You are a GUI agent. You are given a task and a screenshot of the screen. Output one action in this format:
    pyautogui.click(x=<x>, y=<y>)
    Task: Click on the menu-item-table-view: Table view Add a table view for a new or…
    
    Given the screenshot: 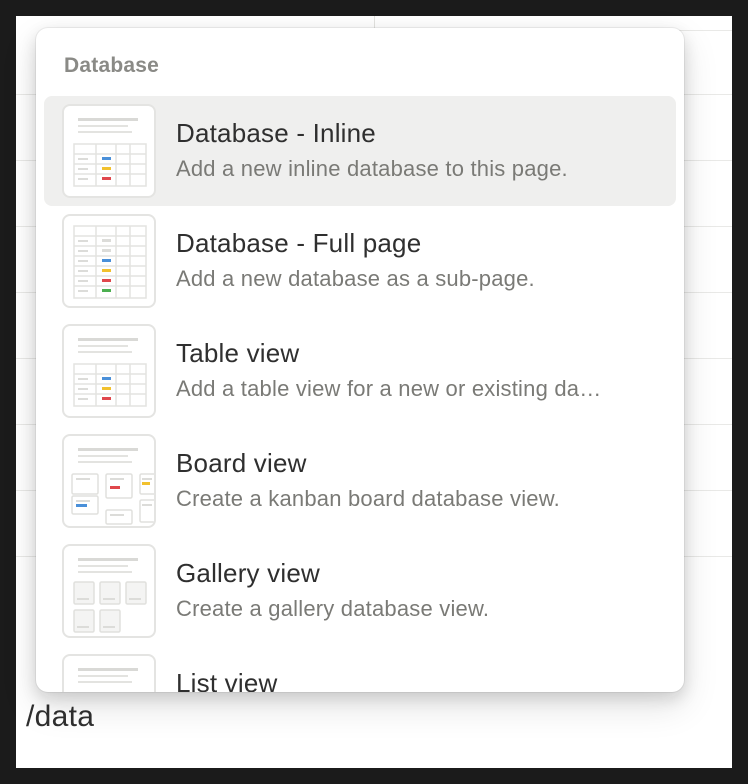 What is the action you would take?
    pyautogui.click(x=360, y=371)
    